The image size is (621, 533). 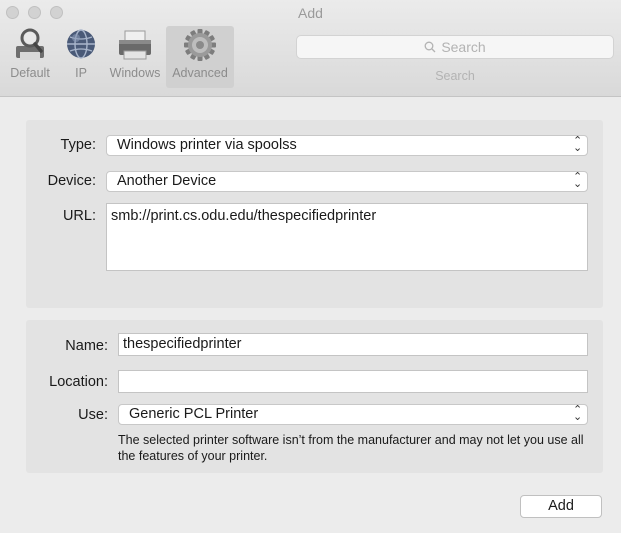 I want to click on toolbar-default: Default, so click(x=30, y=57).